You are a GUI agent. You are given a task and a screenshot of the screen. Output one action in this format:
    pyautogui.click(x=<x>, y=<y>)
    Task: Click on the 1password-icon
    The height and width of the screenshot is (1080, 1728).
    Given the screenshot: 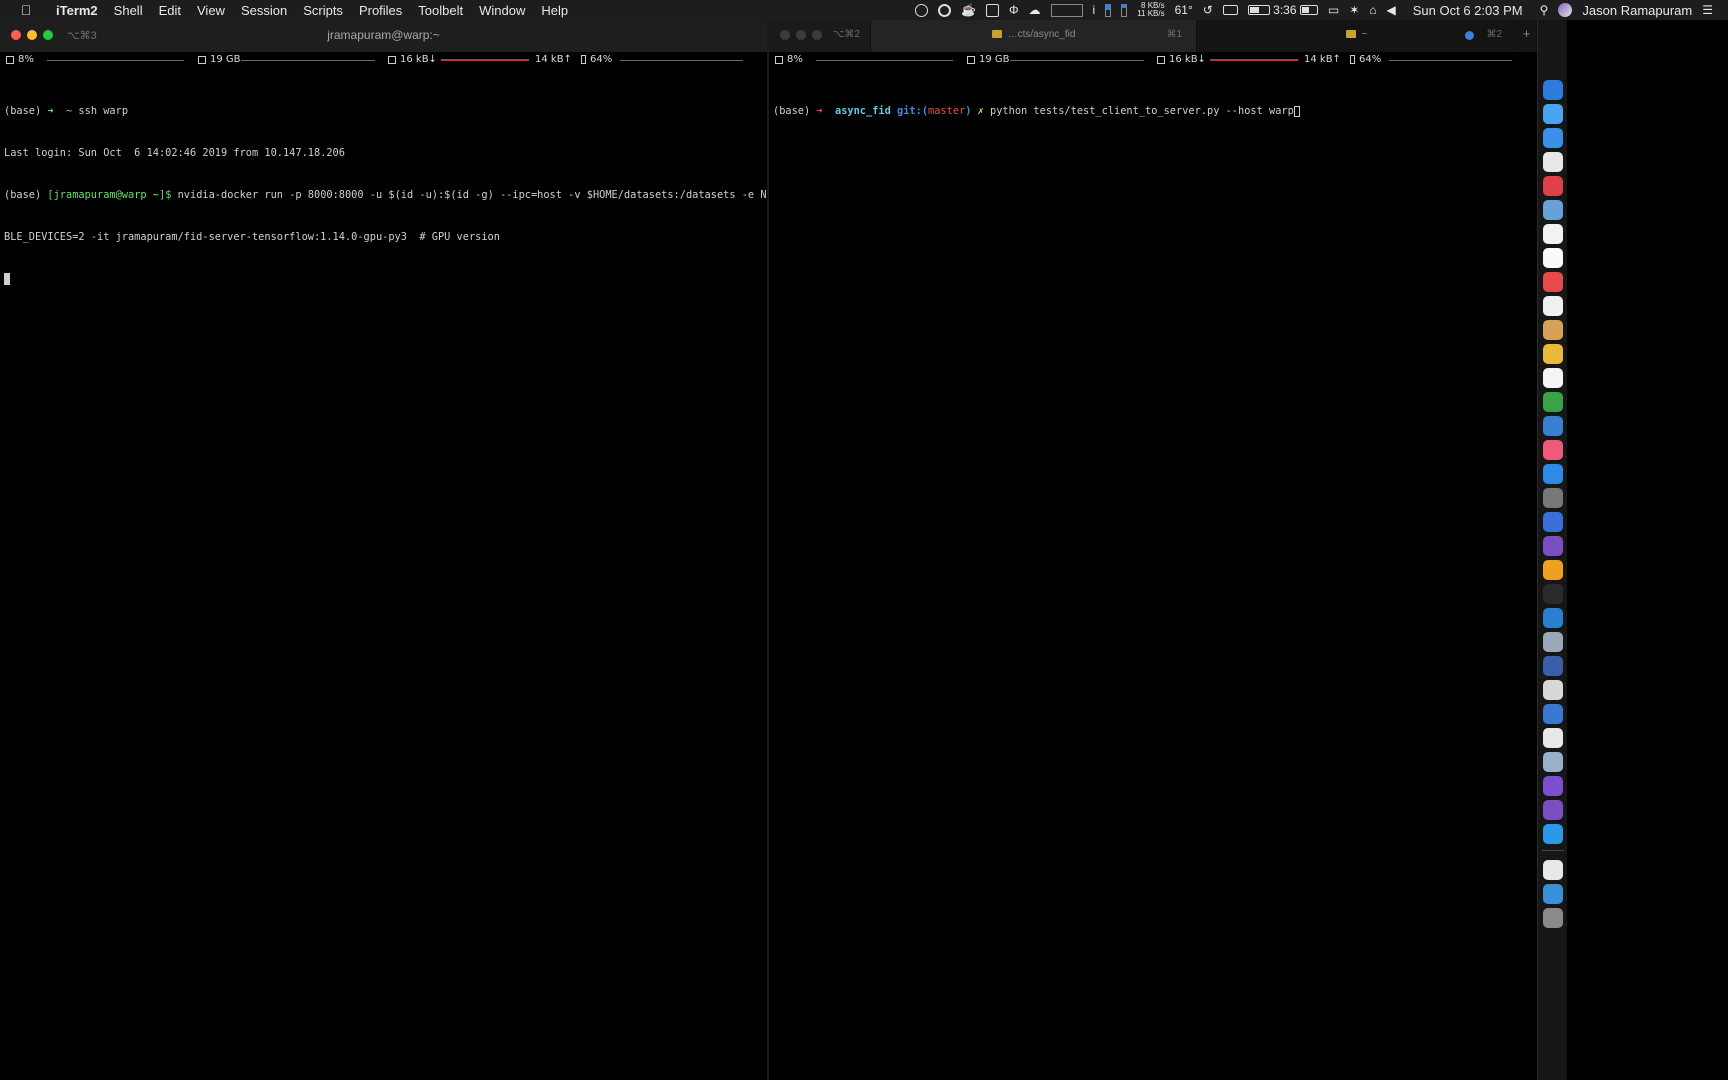 What is the action you would take?
    pyautogui.click(x=944, y=10)
    